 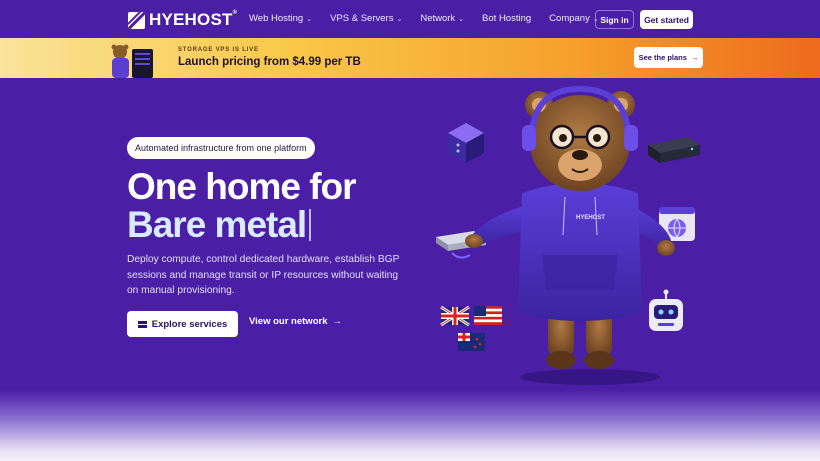 What do you see at coordinates (455, 316) in the screenshot?
I see `flag-uk-icon` at bounding box center [455, 316].